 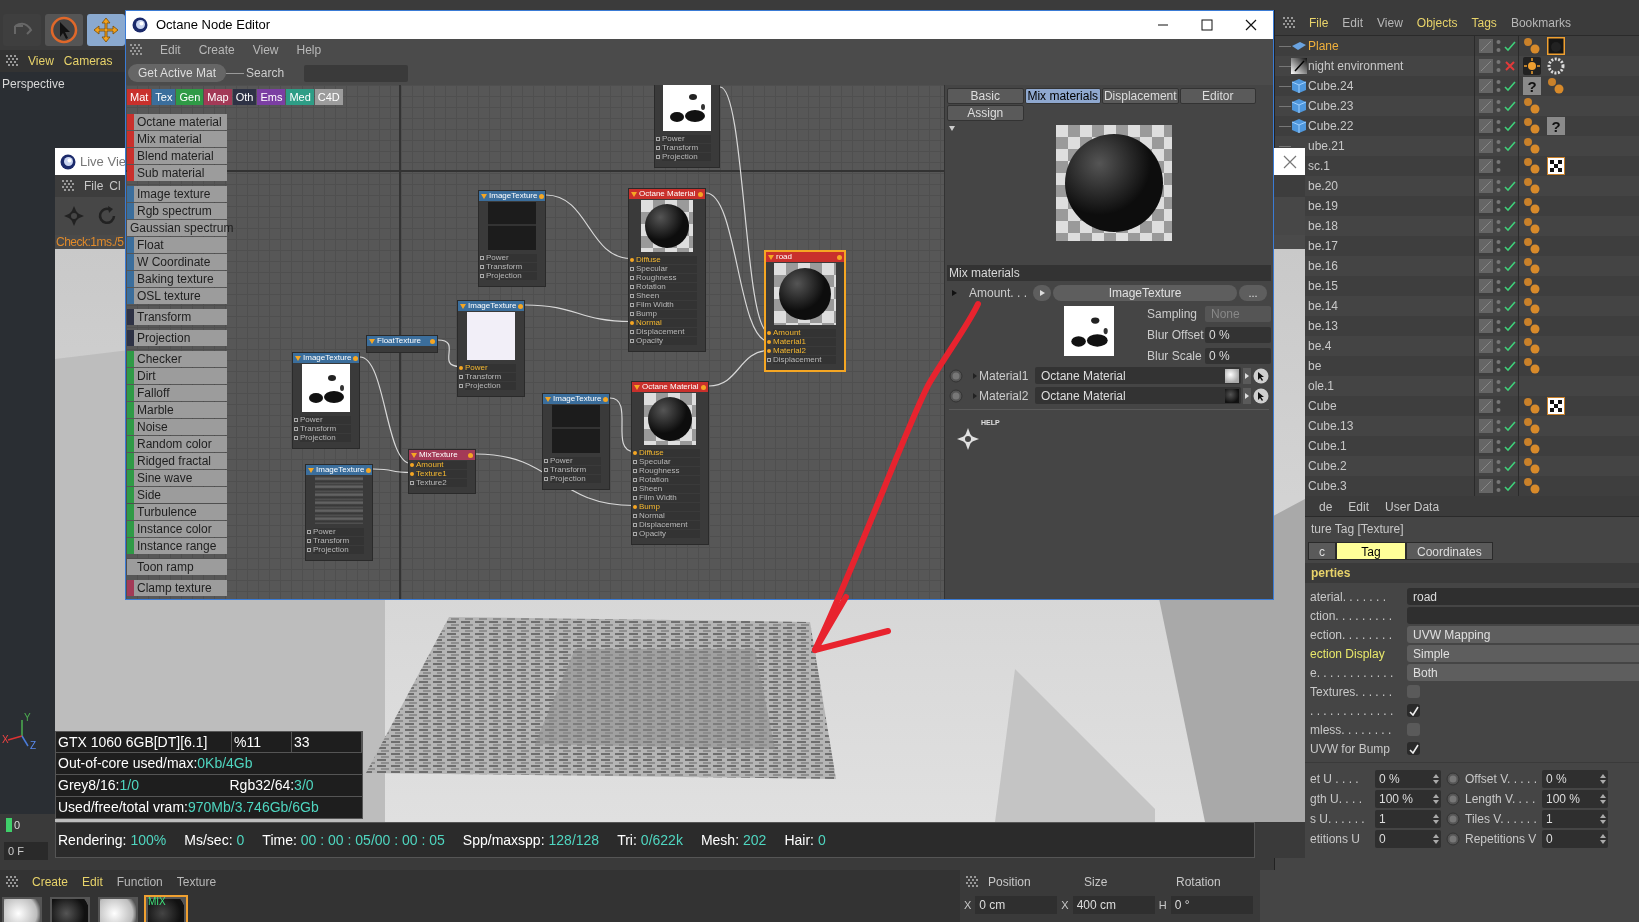 What do you see at coordinates (805, 257) in the screenshot?
I see `node-header: road` at bounding box center [805, 257].